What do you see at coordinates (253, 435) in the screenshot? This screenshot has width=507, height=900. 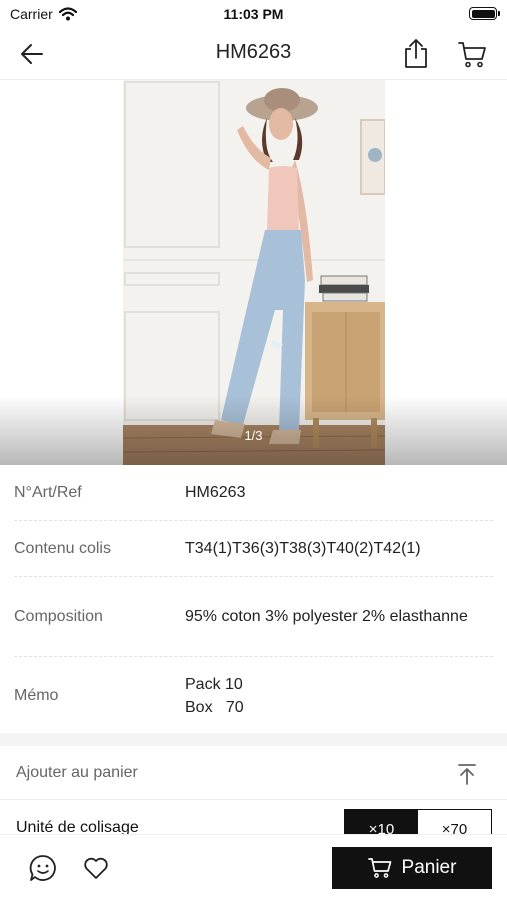 I see `gallery-pager: 1/3` at bounding box center [253, 435].